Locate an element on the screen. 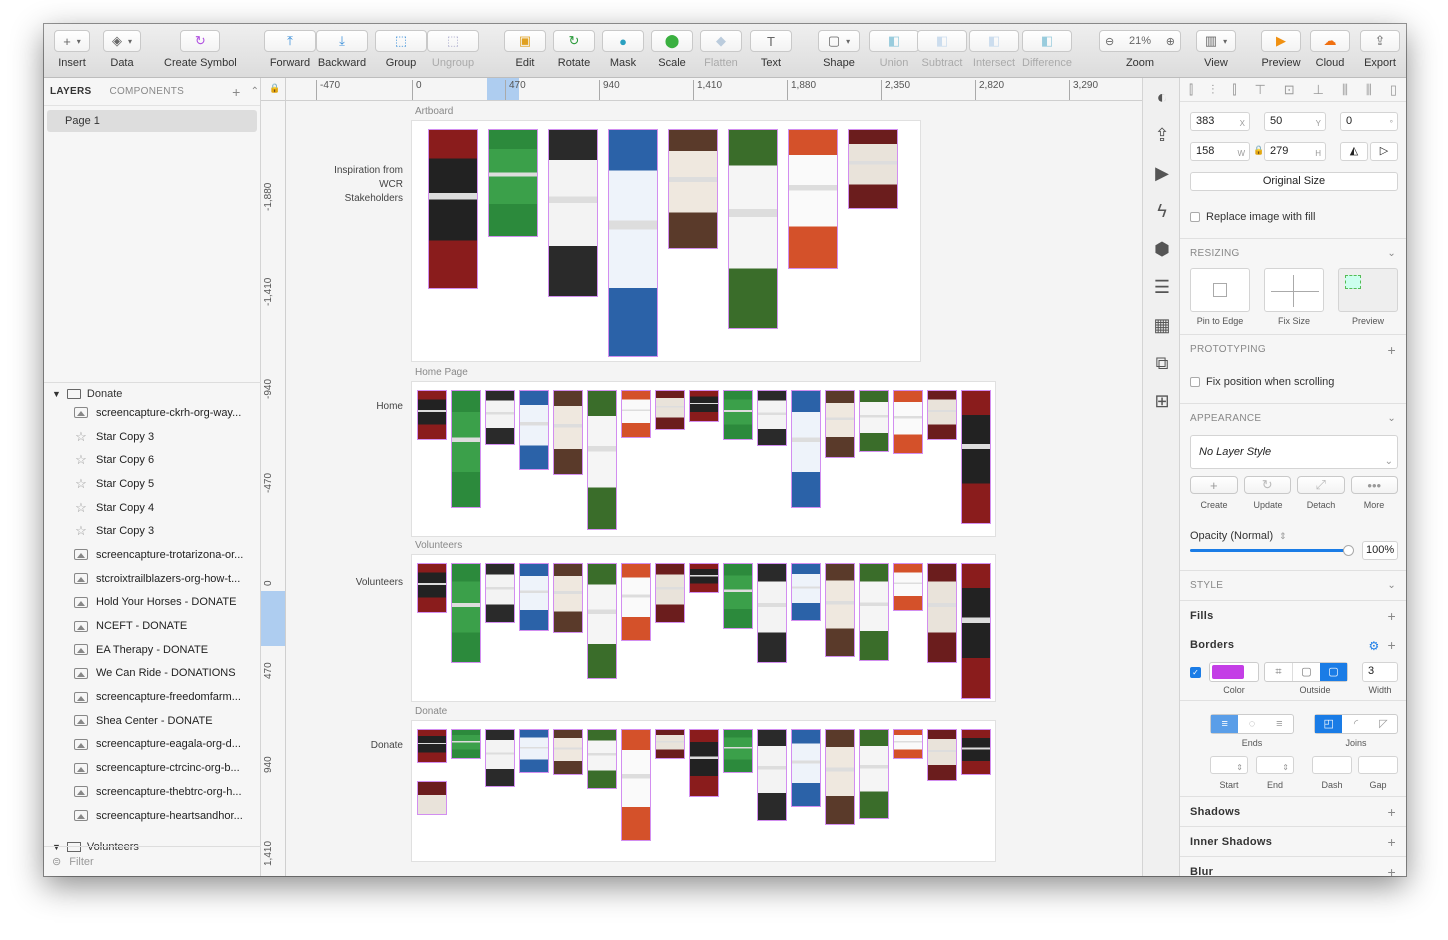 This screenshot has width=1448, height=940. add-page-icon: + is located at coordinates (236, 92).